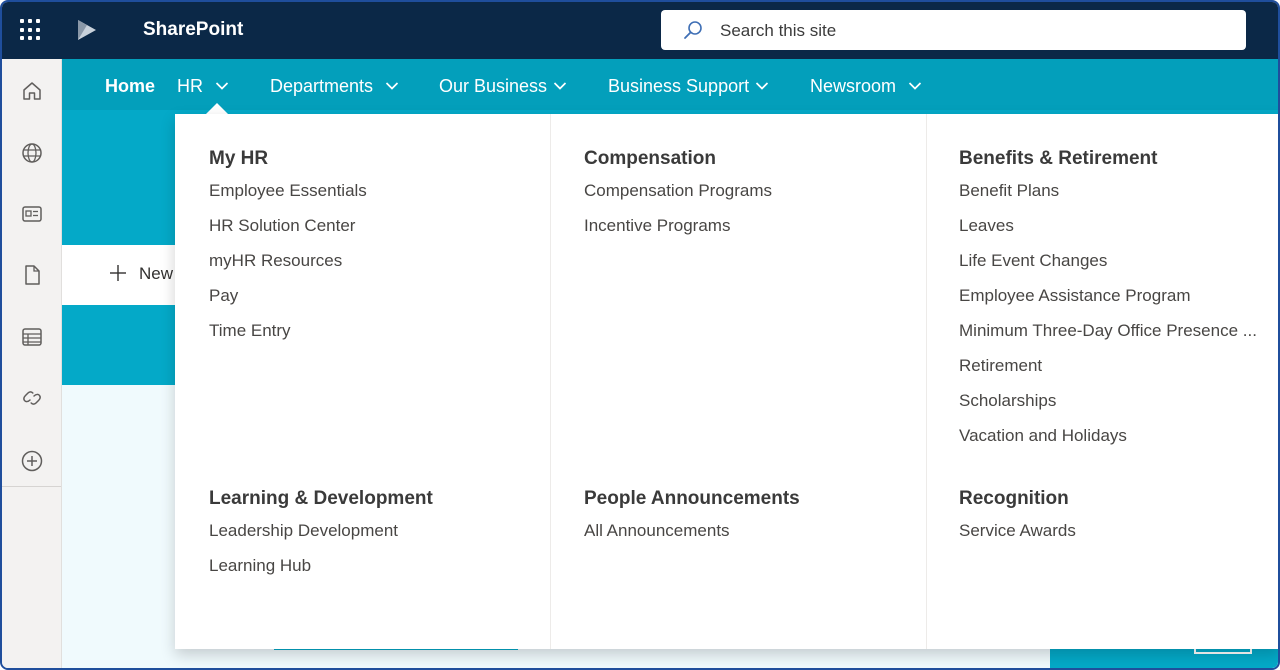 The image size is (1280, 670). What do you see at coordinates (288, 190) in the screenshot?
I see `menu-link: Employee Essentials` at bounding box center [288, 190].